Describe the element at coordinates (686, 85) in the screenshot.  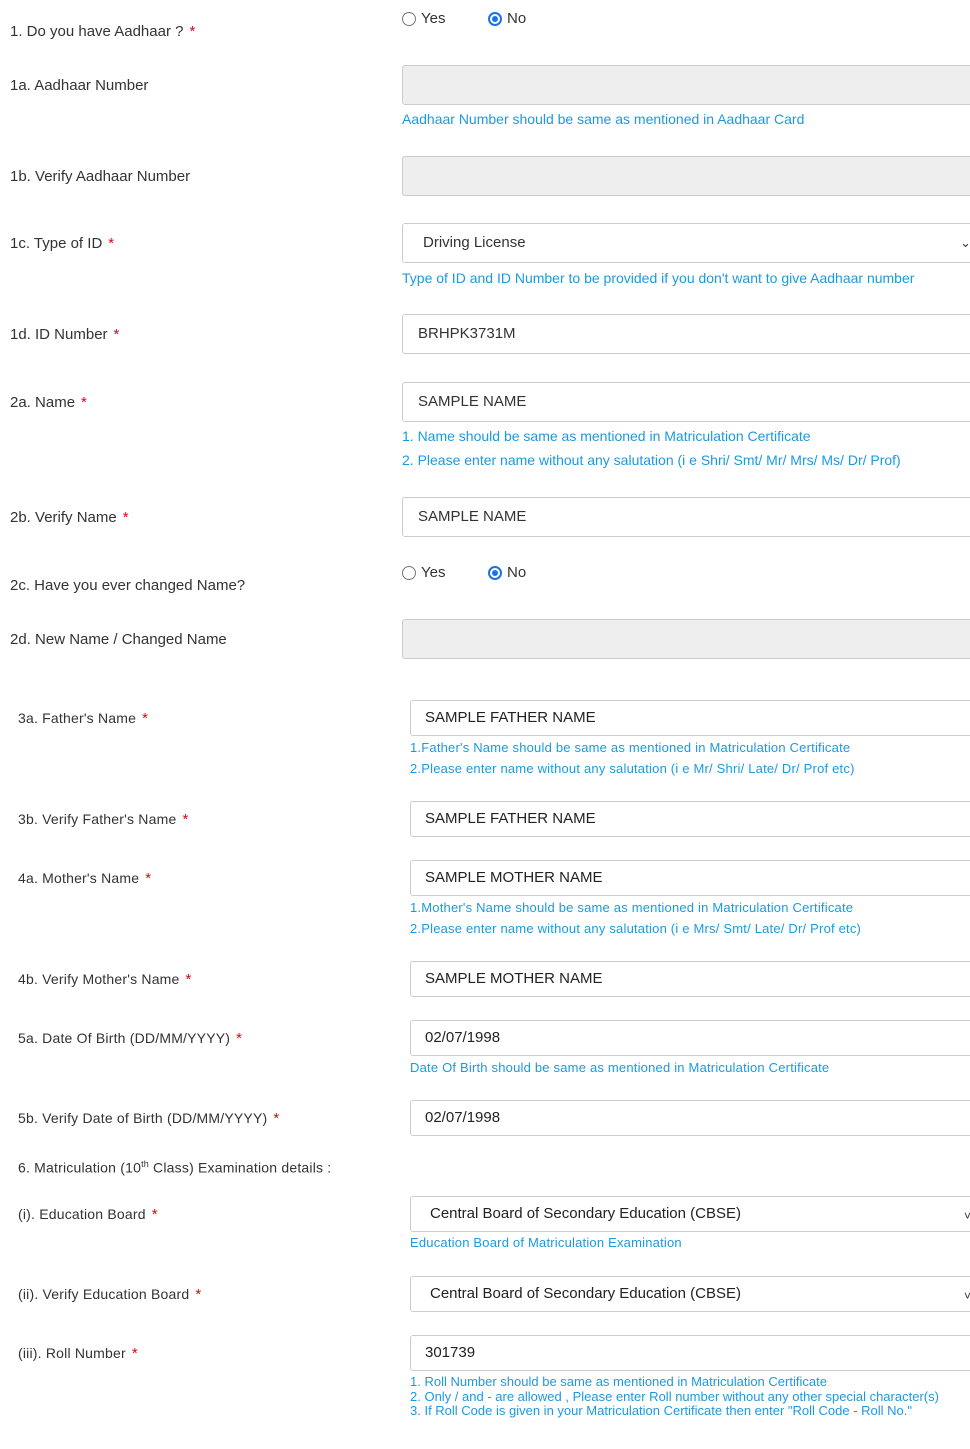
I see `aadhaar-number-input` at that location.